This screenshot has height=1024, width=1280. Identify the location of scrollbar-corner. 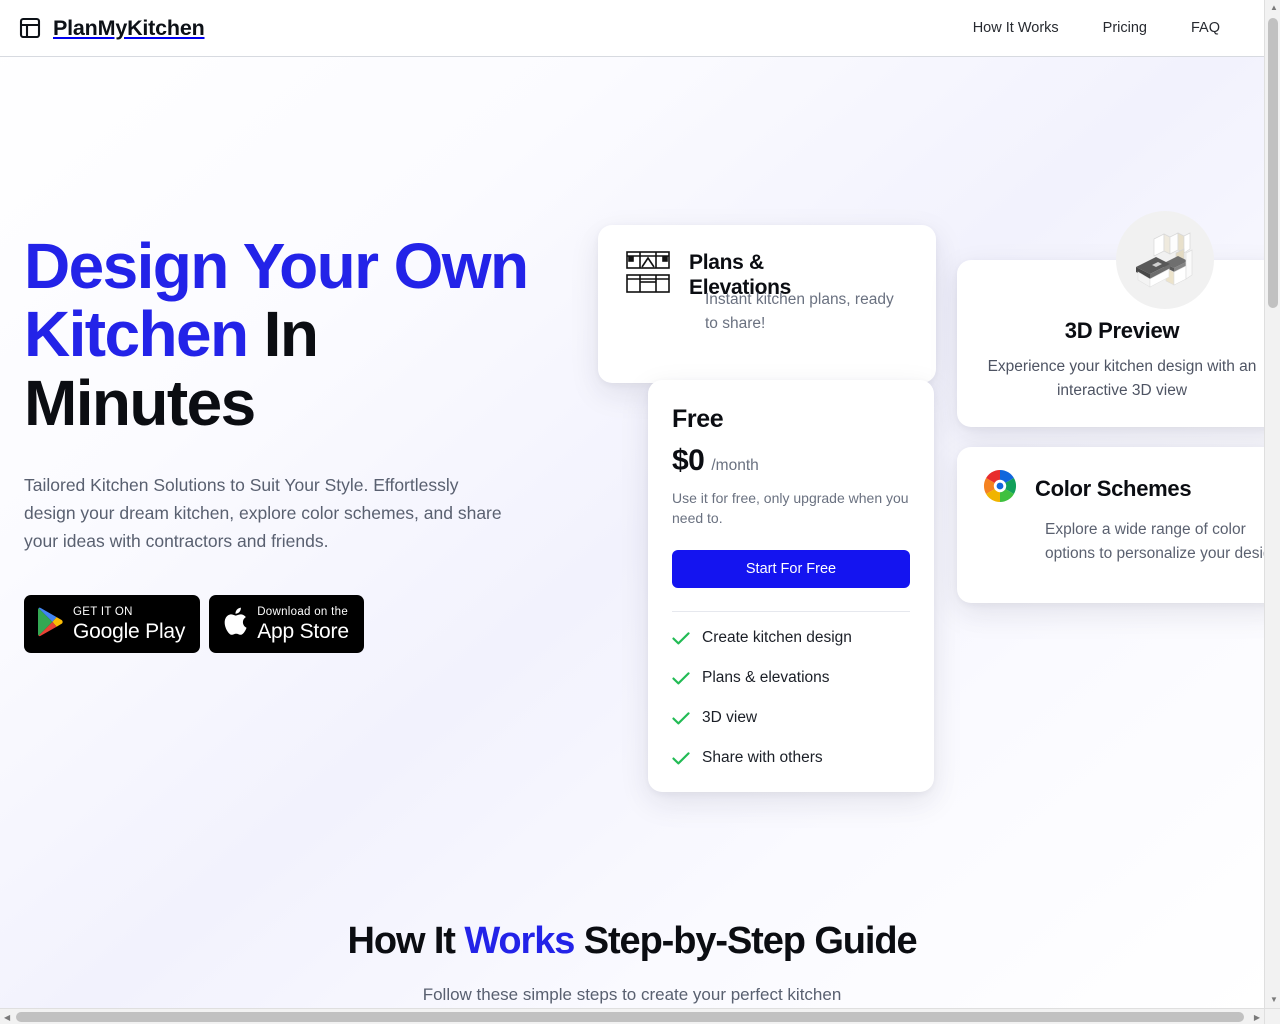
(1272, 1016).